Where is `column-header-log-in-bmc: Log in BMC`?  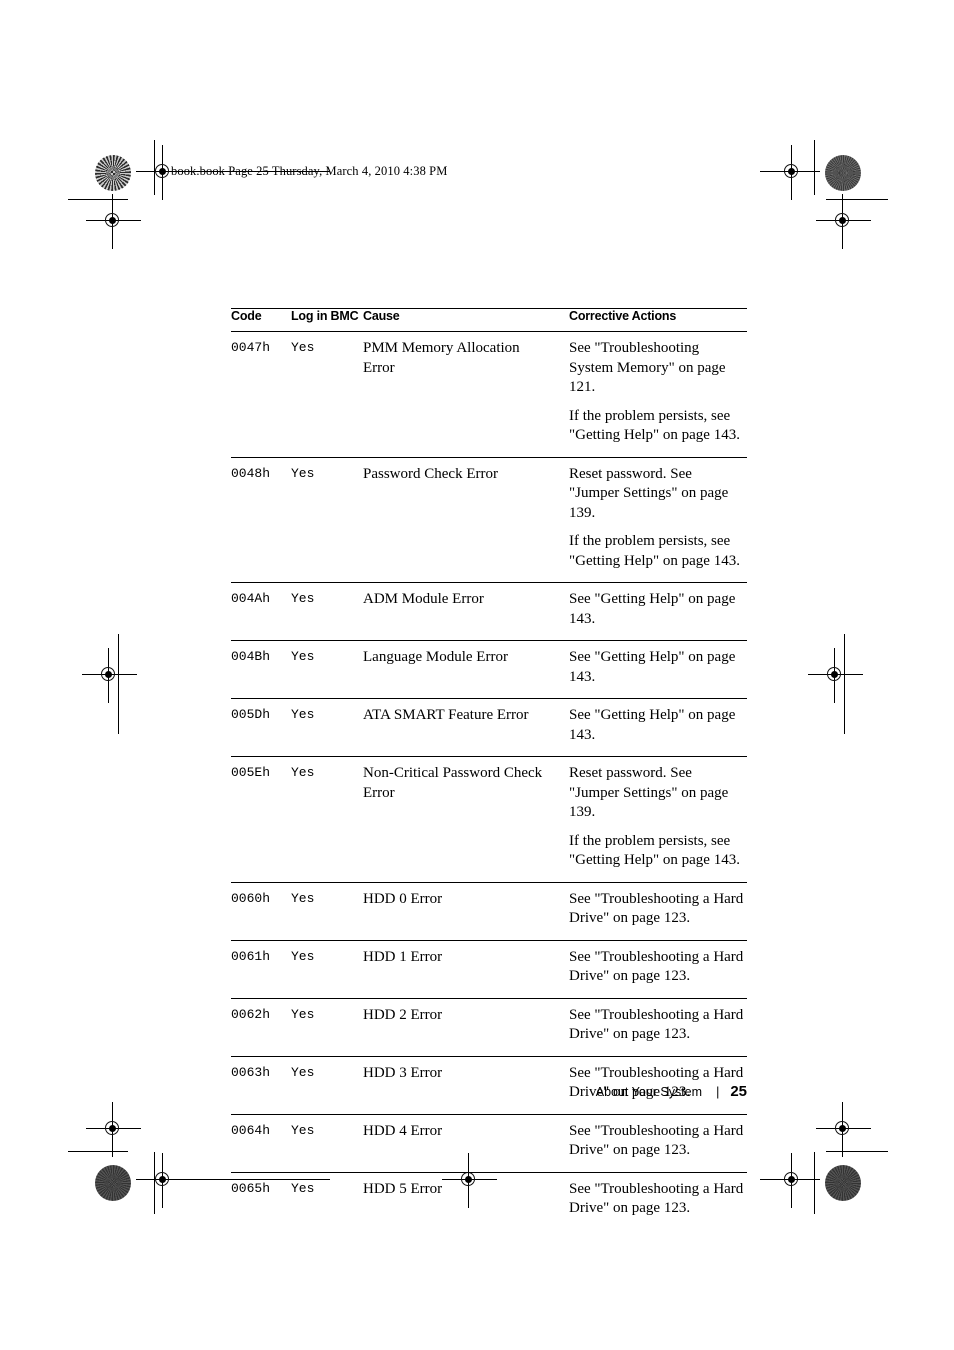
column-header-log-in-bmc: Log in BMC is located at coordinates (325, 316).